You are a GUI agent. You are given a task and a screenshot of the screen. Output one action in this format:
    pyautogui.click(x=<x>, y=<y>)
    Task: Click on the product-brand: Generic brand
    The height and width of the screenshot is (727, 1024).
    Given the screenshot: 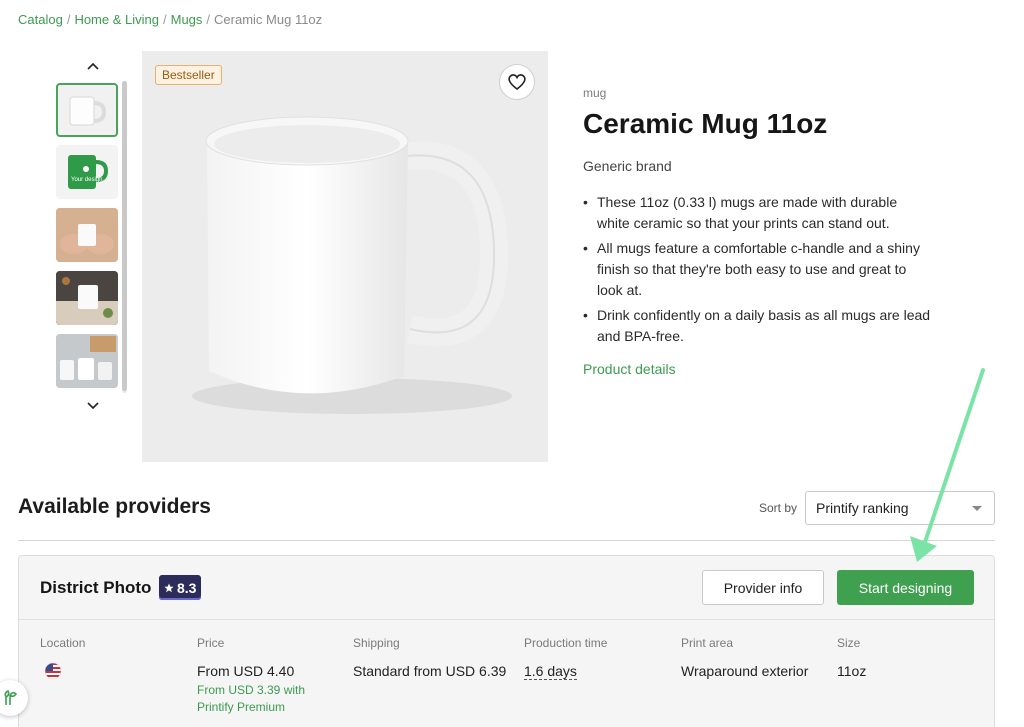 What is the action you would take?
    pyautogui.click(x=627, y=166)
    